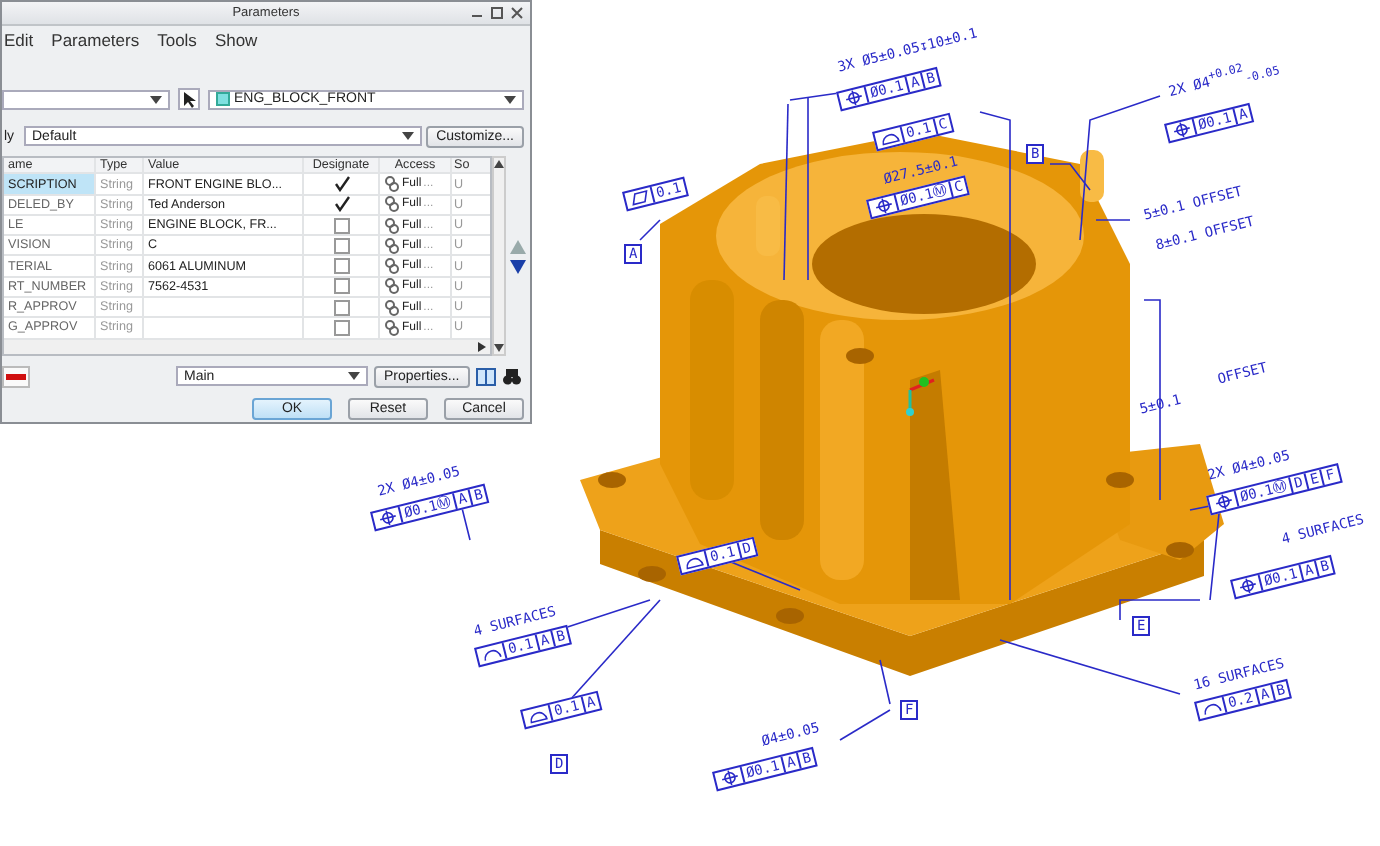  What do you see at coordinates (497, 13) in the screenshot?
I see `maximize-icon` at bounding box center [497, 13].